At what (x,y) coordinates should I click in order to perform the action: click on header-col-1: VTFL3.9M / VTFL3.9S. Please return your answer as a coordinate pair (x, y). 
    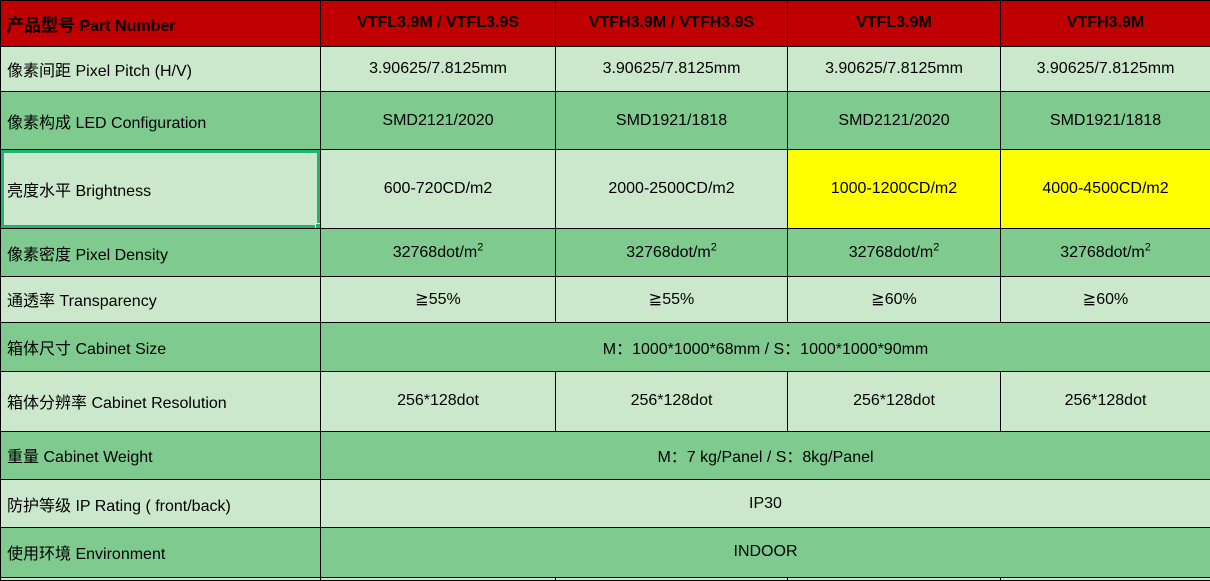
    Looking at the image, I should click on (438, 23).